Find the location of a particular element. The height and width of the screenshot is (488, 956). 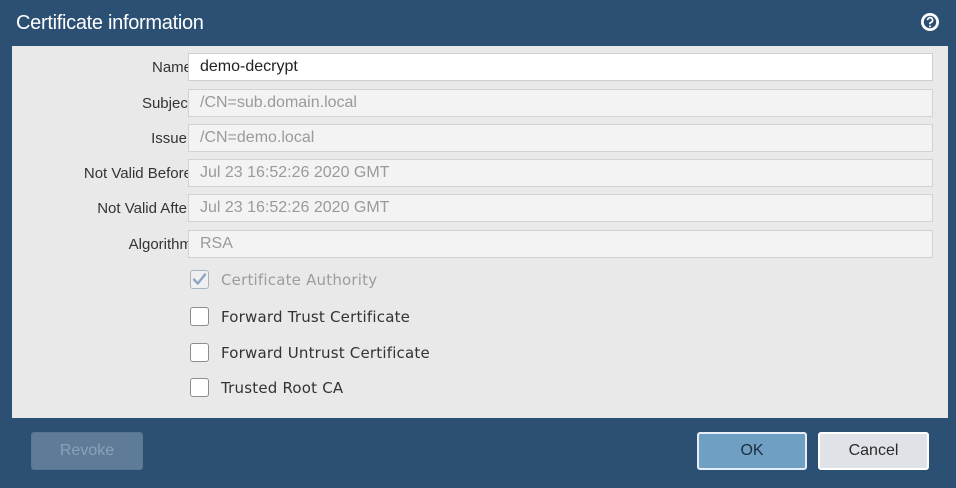

algorithm-field: RSA is located at coordinates (560, 244).